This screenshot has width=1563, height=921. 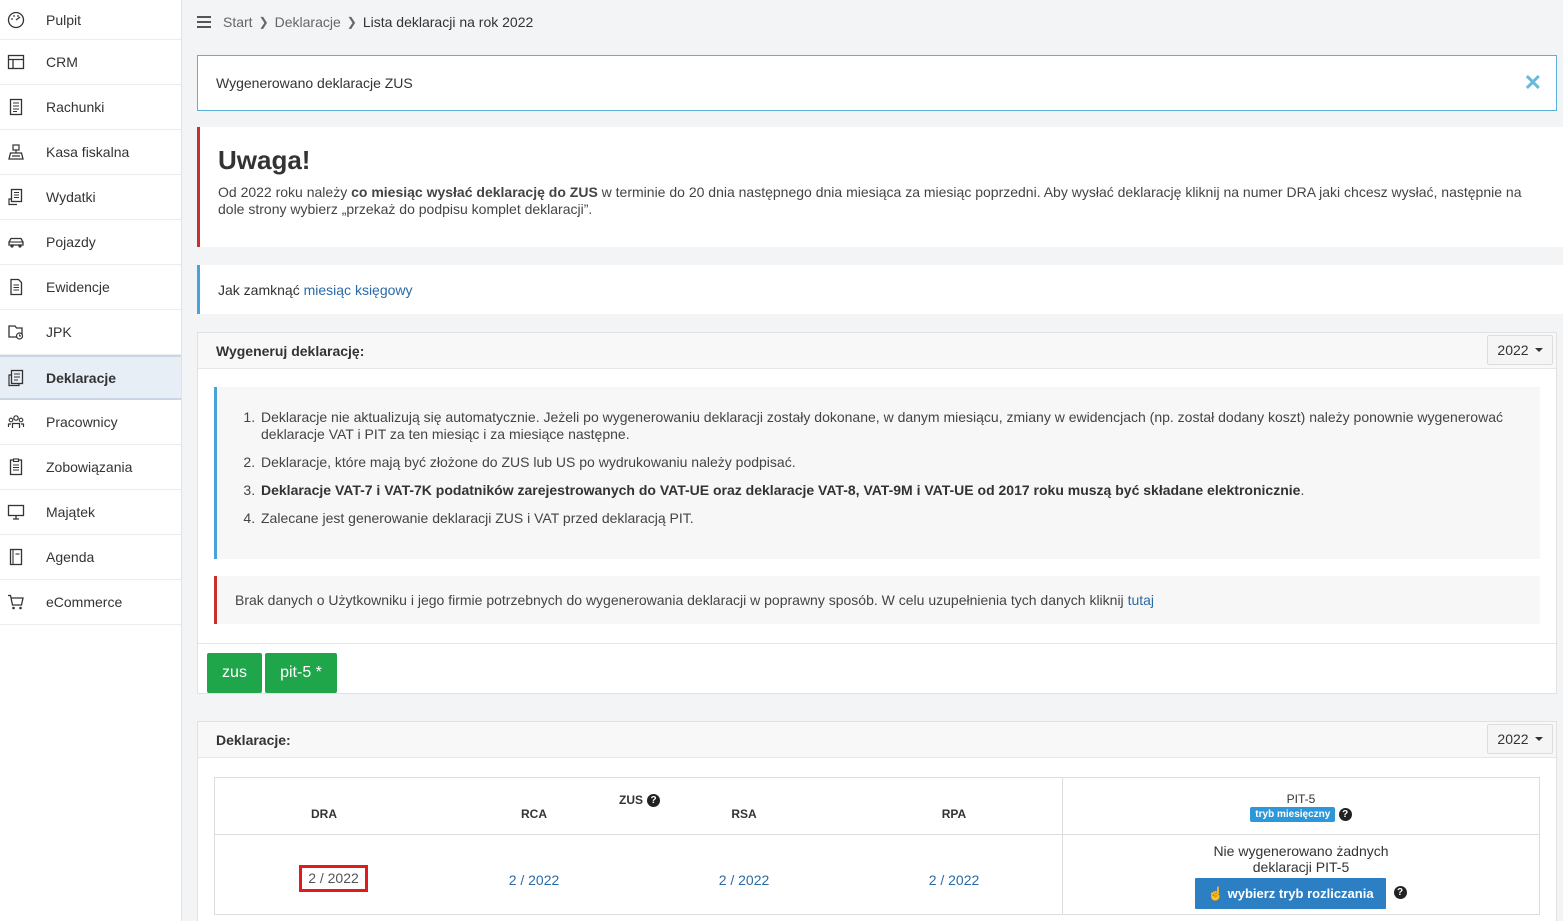 I want to click on sidebar-item-kasa-fiskalna: Kasa fiskalna, so click(x=90, y=152).